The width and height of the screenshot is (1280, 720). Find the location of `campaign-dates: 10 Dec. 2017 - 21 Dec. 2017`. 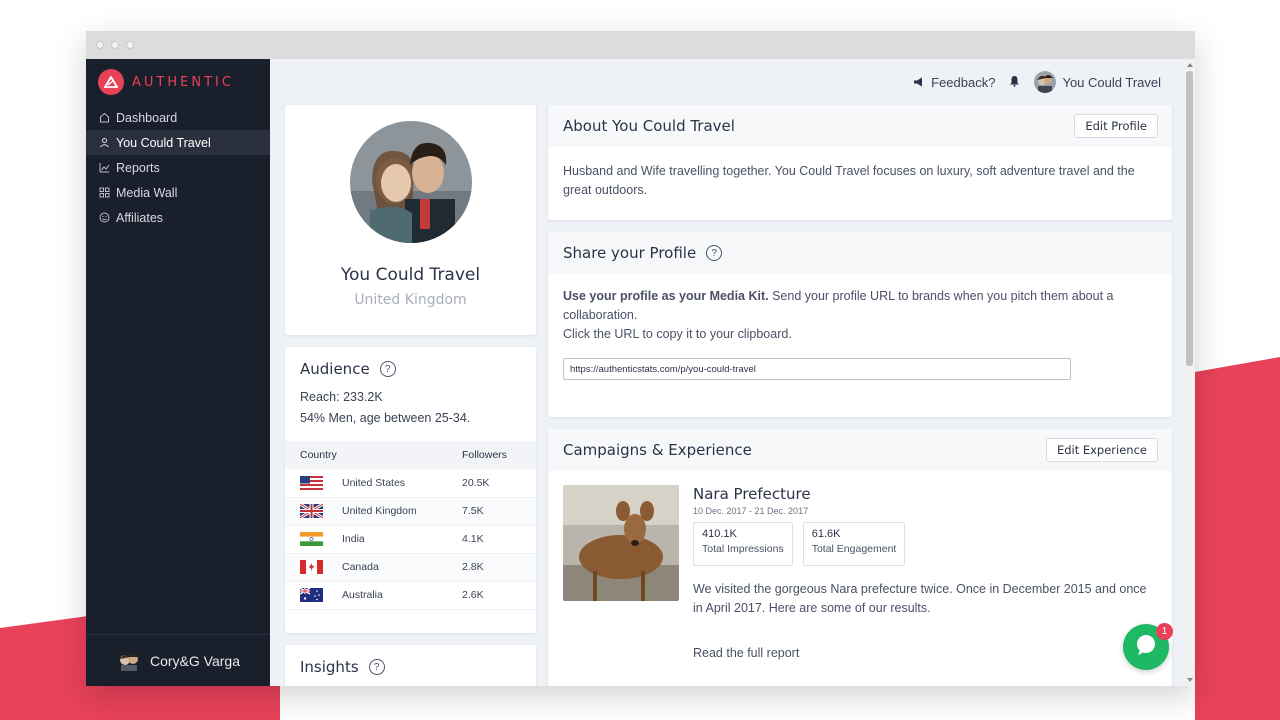

campaign-dates: 10 Dec. 2017 - 21 Dec. 2017 is located at coordinates (751, 511).